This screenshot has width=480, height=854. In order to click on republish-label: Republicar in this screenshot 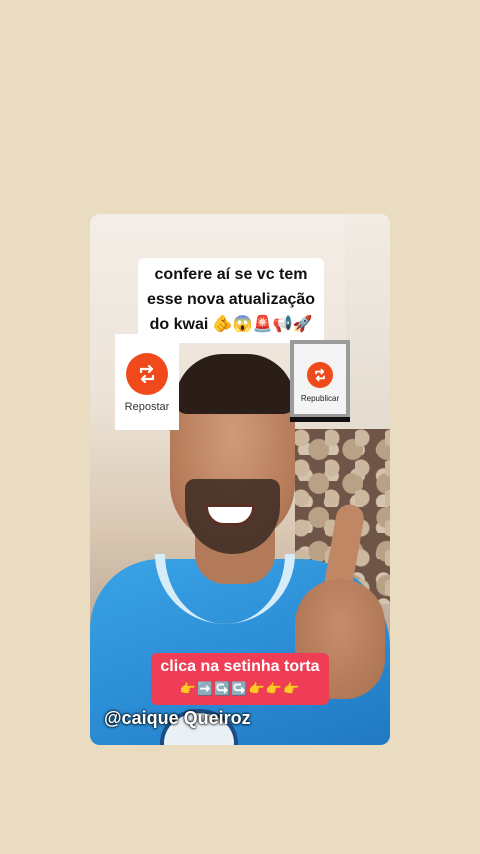, I will do `click(320, 398)`.